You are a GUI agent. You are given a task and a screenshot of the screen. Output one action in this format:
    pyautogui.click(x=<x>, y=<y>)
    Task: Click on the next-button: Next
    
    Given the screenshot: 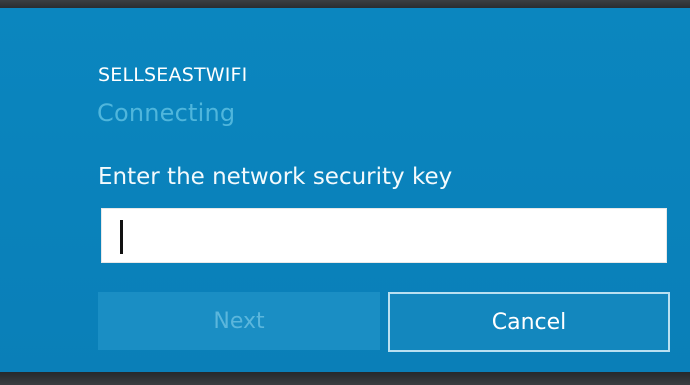 What is the action you would take?
    pyautogui.click(x=239, y=321)
    